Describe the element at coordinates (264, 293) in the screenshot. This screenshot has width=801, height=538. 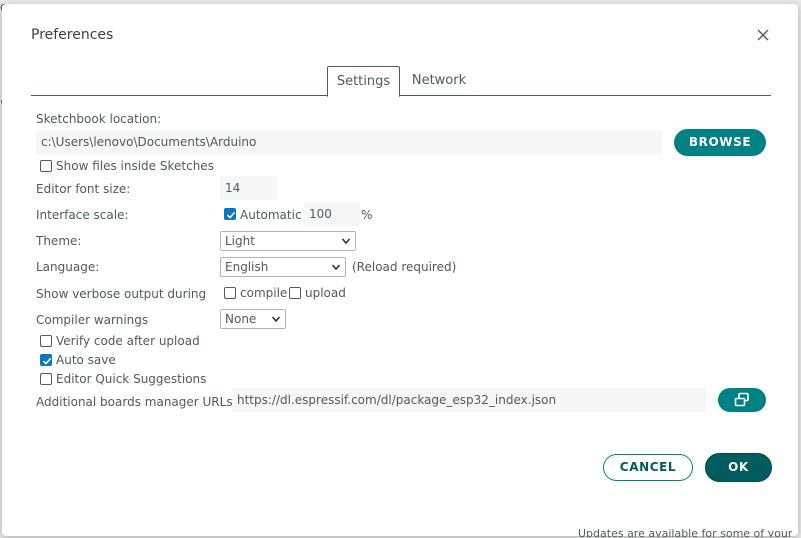
I see `compile-label: compile` at that location.